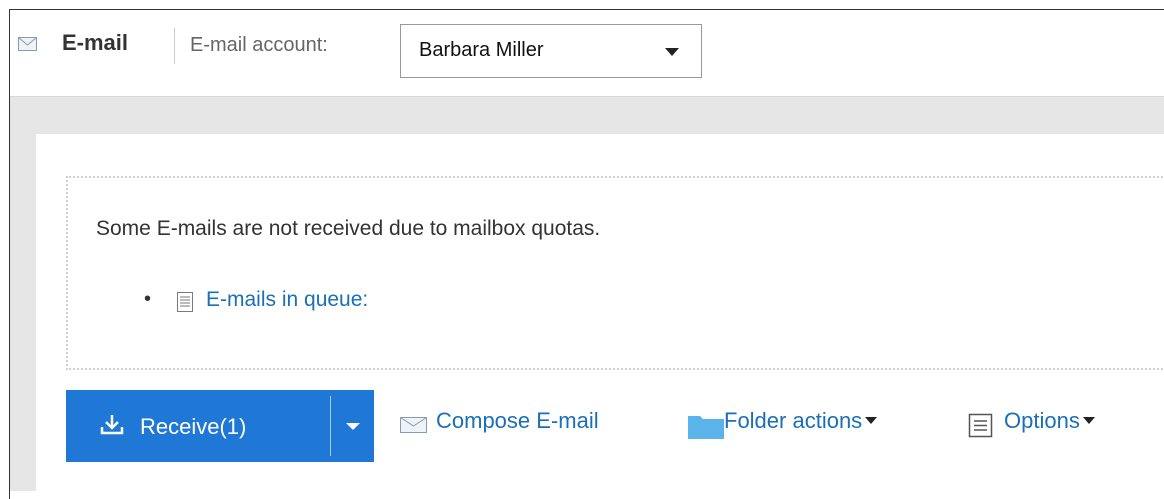  What do you see at coordinates (551, 51) in the screenshot?
I see `account-select: Barbara Miller` at bounding box center [551, 51].